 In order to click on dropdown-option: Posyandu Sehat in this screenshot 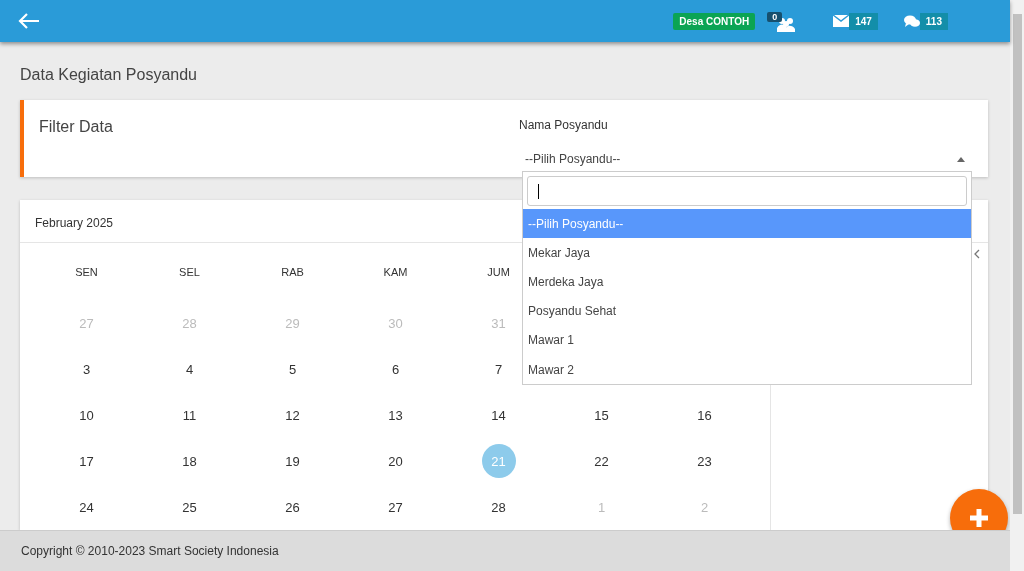, I will do `click(747, 311)`.